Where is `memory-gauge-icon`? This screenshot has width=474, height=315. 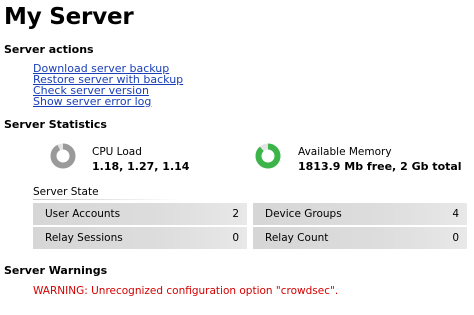 memory-gauge-icon is located at coordinates (268, 156).